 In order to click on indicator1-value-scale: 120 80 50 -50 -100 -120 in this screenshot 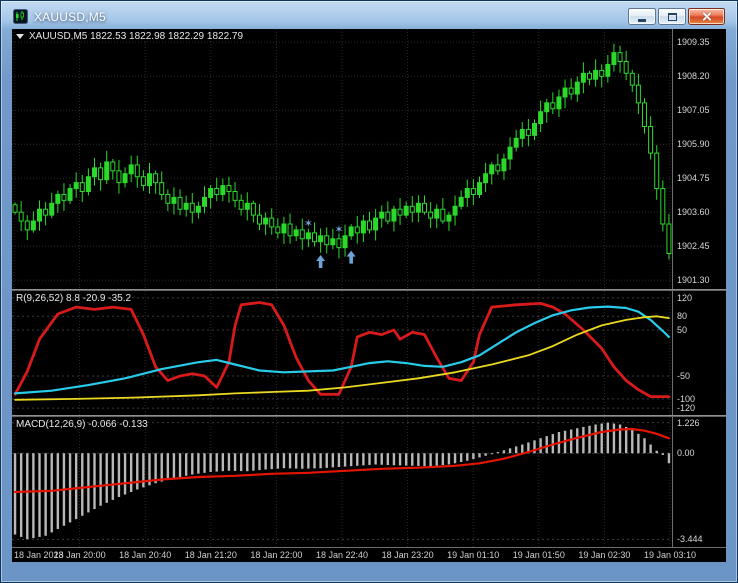, I will do `click(699, 353)`.